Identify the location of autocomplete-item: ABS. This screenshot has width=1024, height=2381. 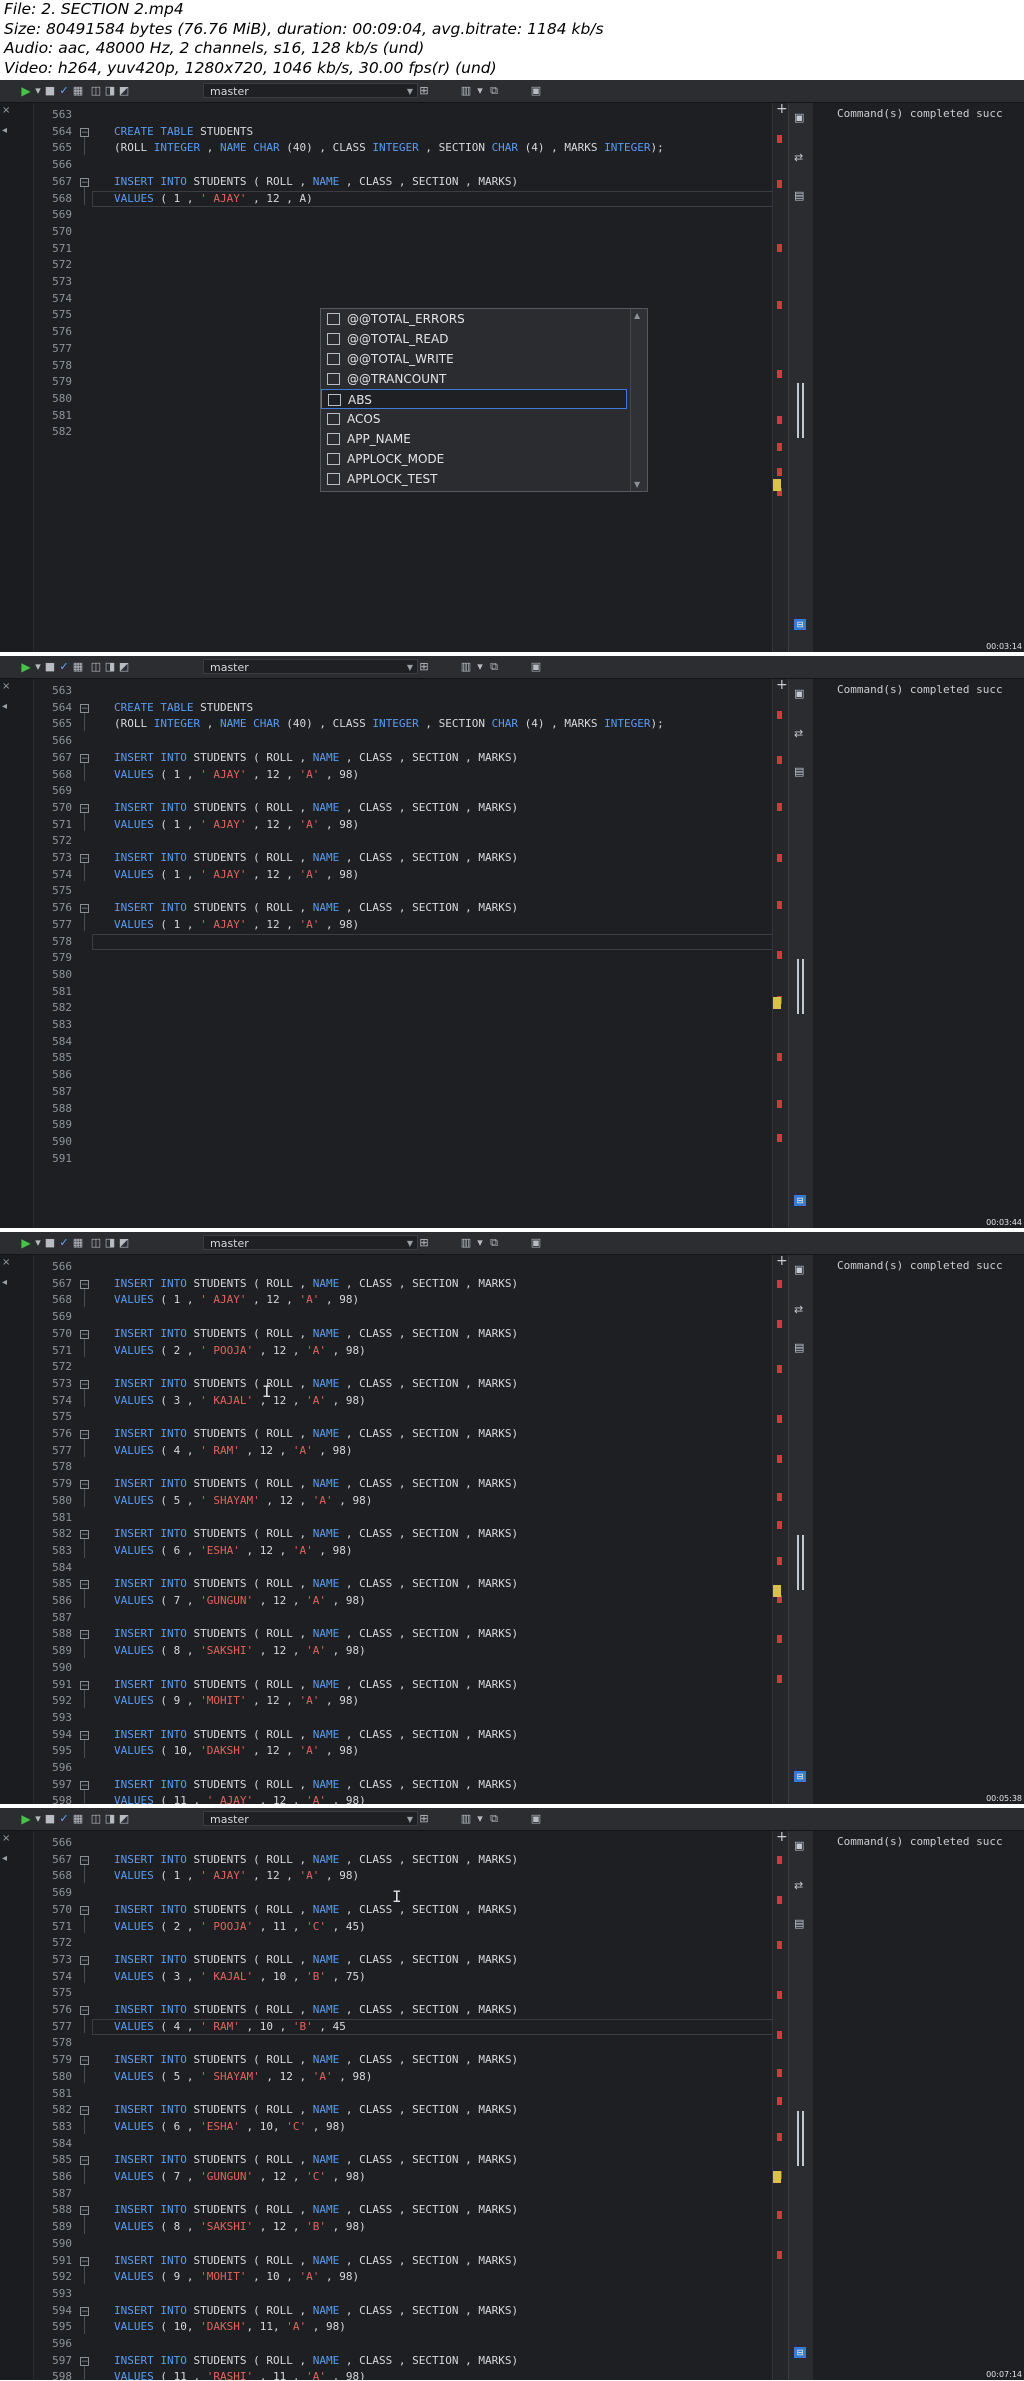
(474, 399).